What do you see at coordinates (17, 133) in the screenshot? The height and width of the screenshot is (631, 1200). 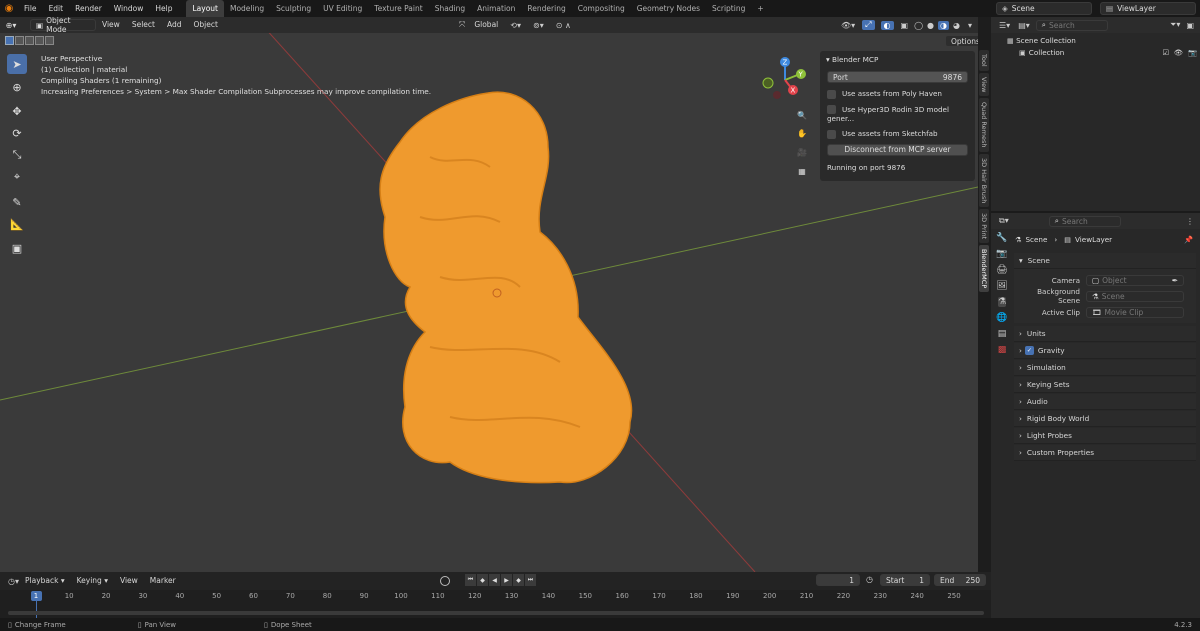 I see `rotate-tool-icon: ⟳` at bounding box center [17, 133].